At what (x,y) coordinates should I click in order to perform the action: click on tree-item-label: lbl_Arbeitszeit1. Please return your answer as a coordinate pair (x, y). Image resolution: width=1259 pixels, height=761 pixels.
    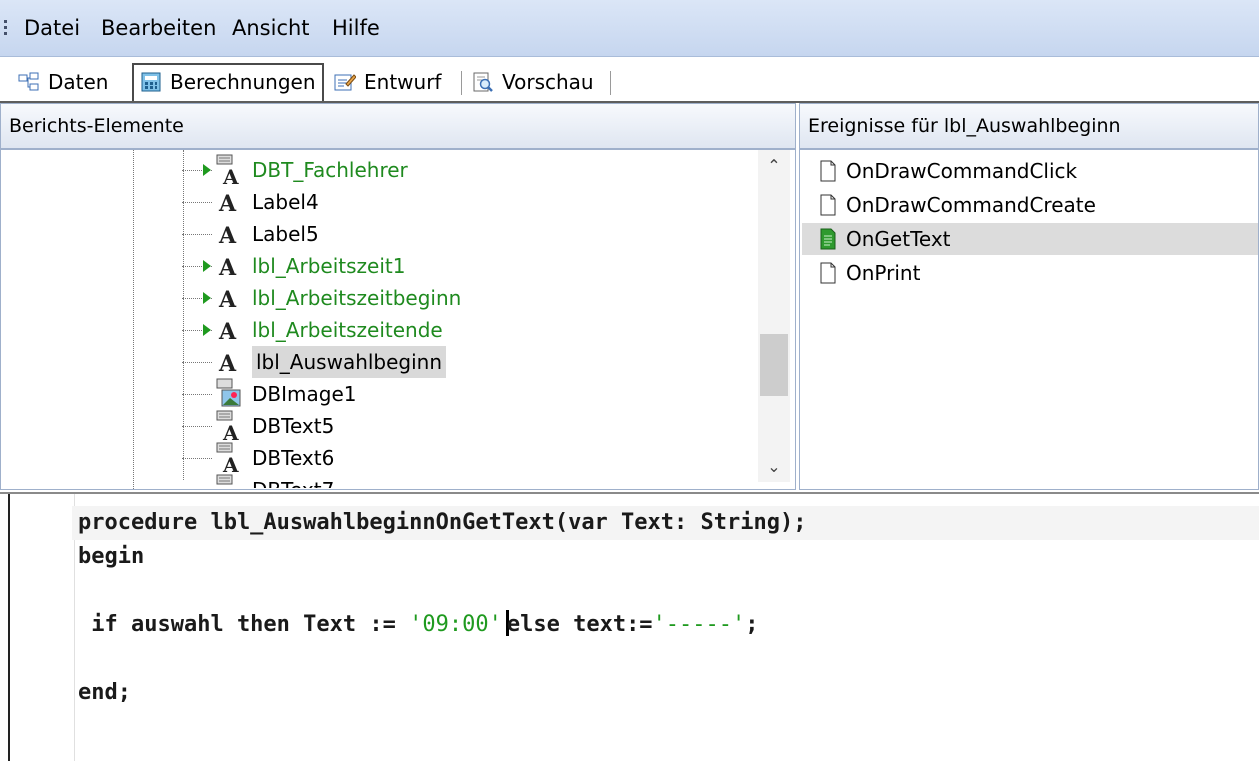
    Looking at the image, I should click on (329, 266).